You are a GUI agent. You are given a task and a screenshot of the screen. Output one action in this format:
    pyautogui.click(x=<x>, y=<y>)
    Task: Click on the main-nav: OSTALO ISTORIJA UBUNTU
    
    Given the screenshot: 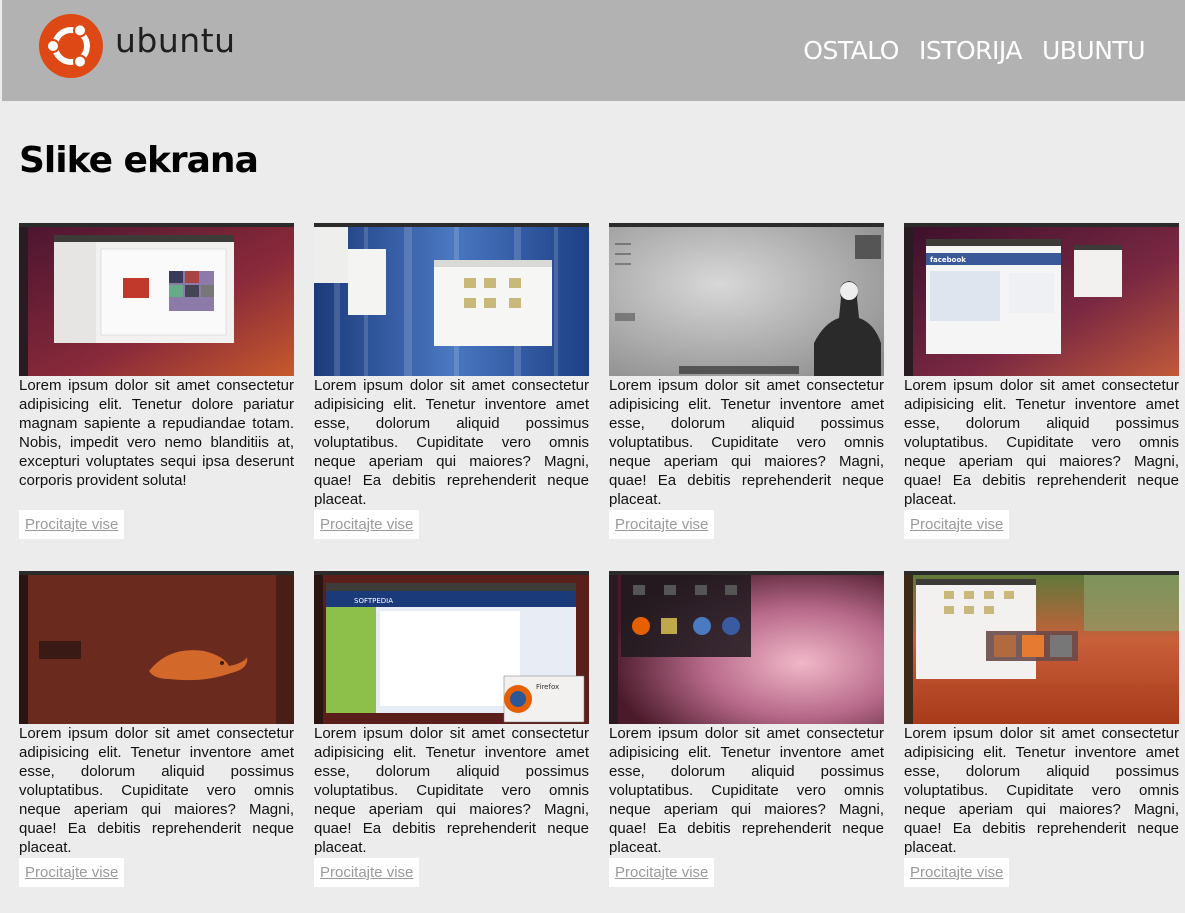 What is the action you would take?
    pyautogui.click(x=974, y=50)
    